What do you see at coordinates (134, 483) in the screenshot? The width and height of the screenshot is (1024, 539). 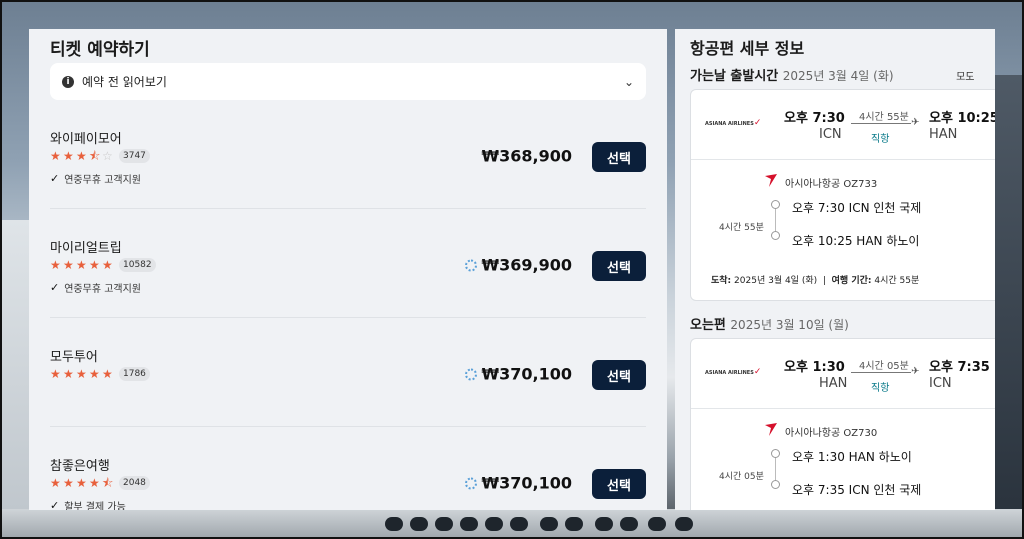 I see `review-count: 2048` at bounding box center [134, 483].